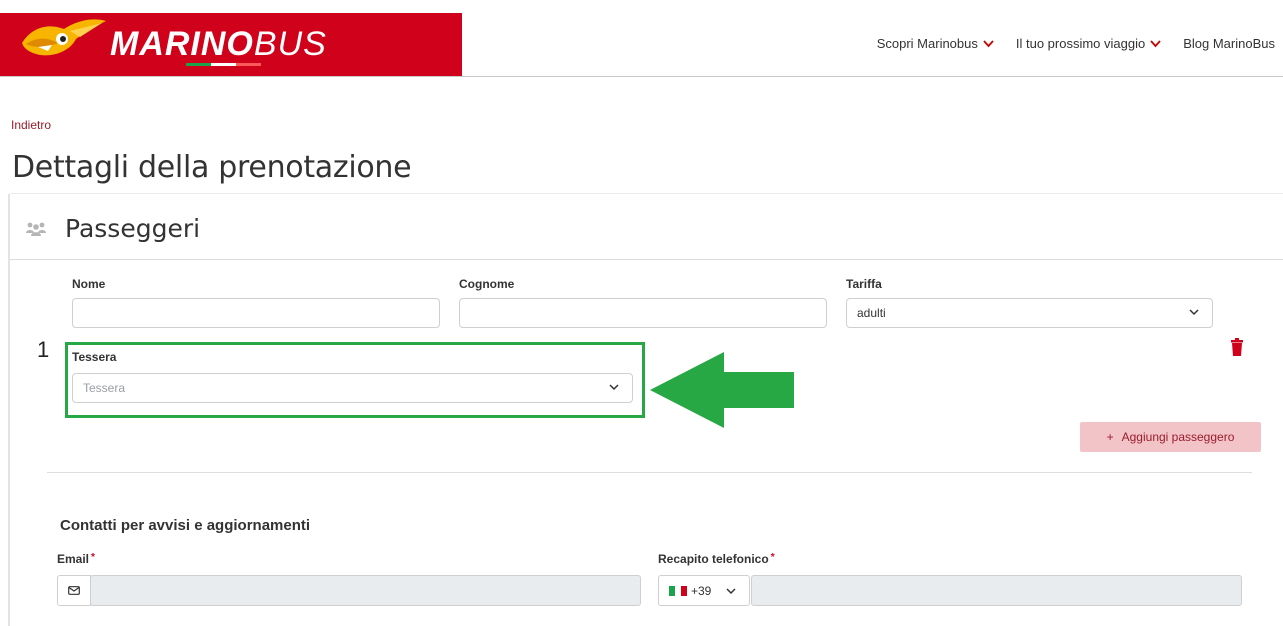  I want to click on phone-label: Recapito telefonico *, so click(716, 559).